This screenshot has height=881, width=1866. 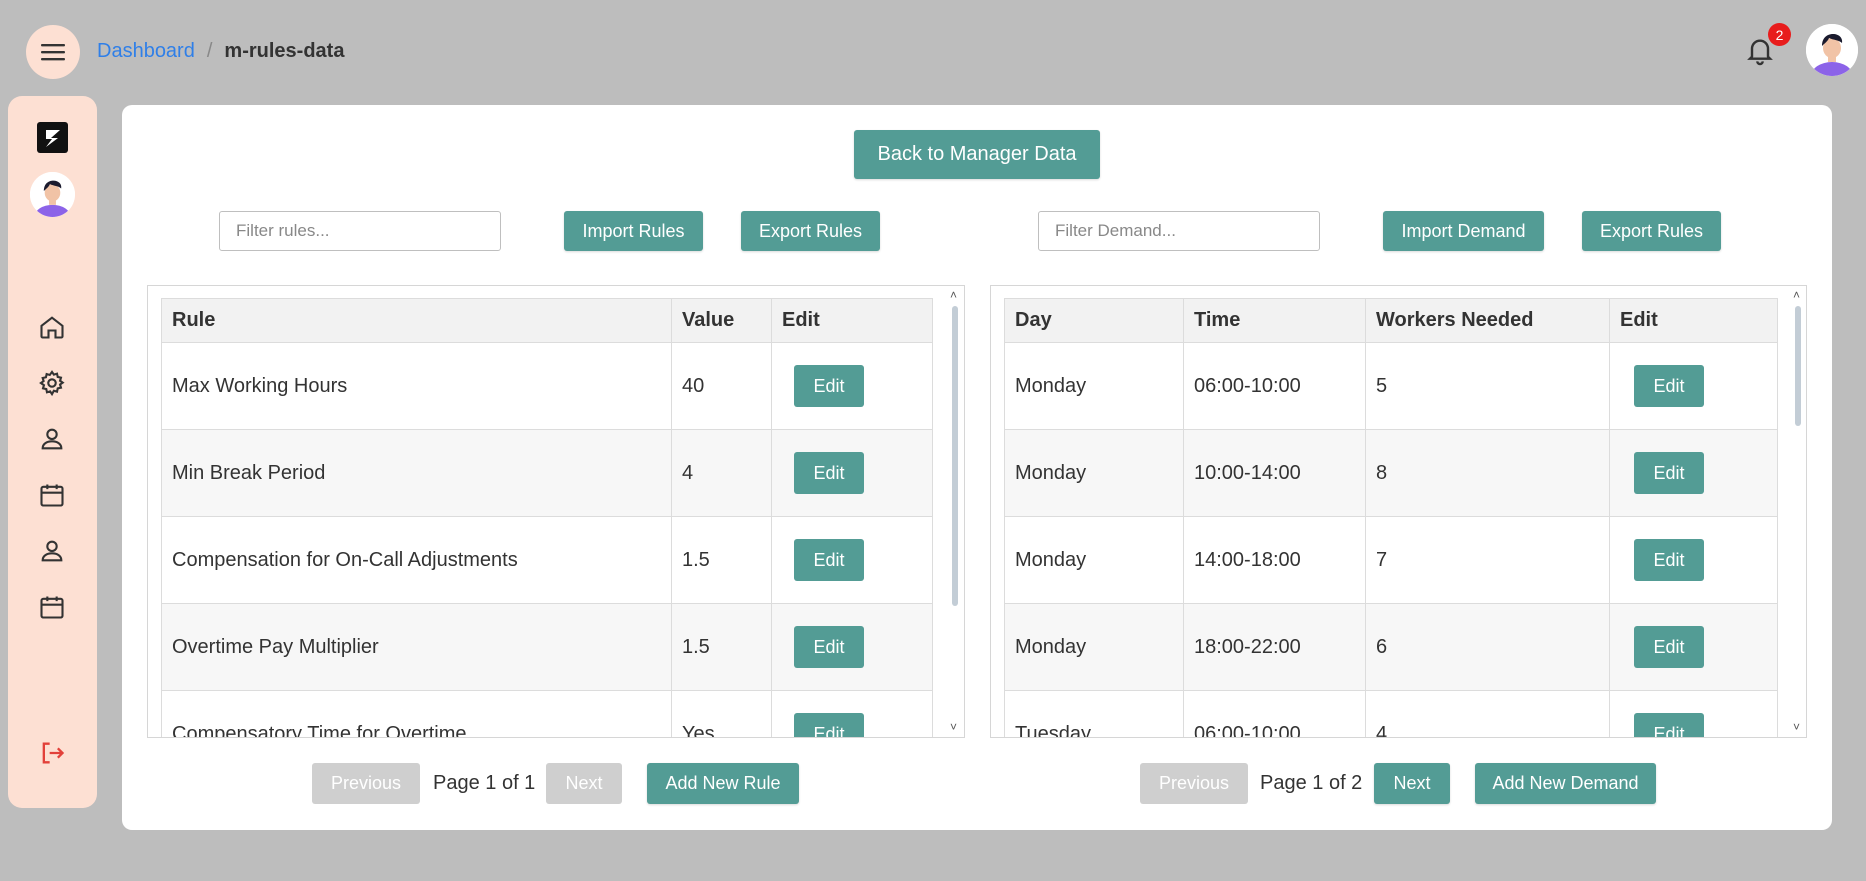 I want to click on day-cell: Tuesday, so click(x=1094, y=713).